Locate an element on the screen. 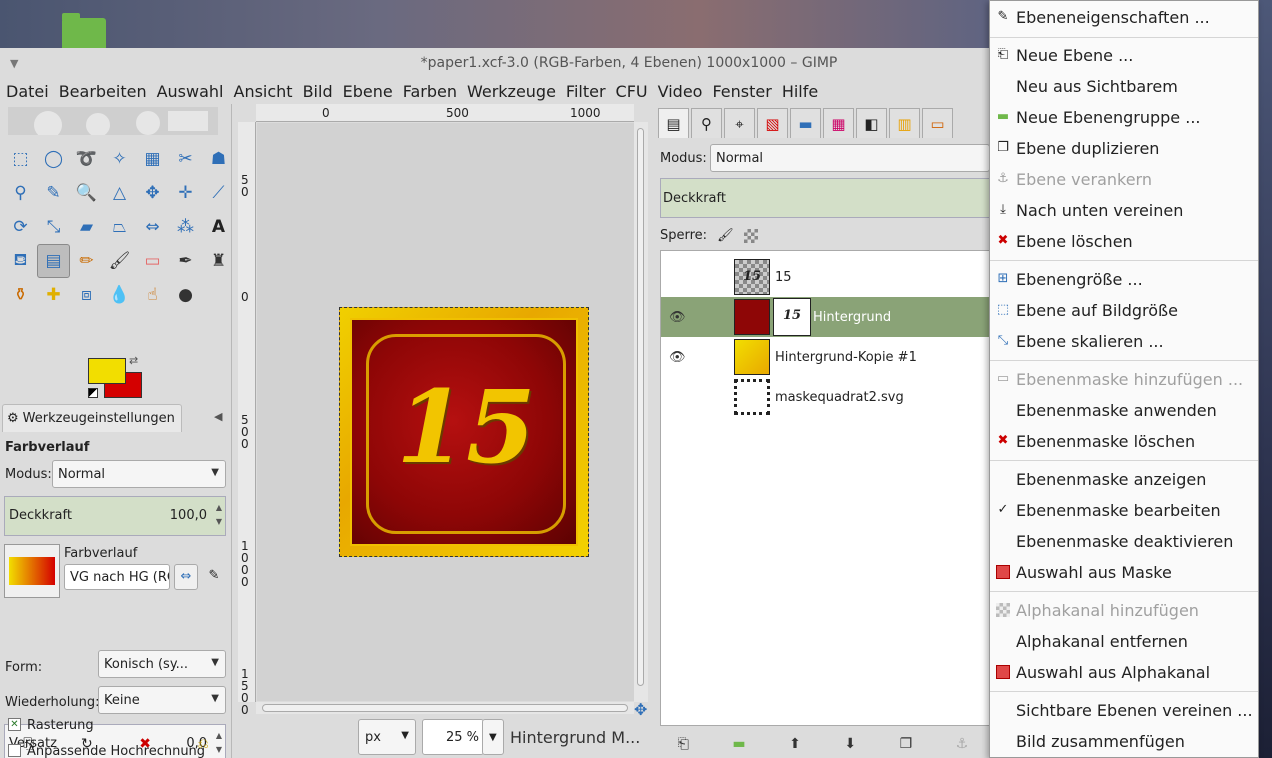 The image size is (1272, 758). foreground-color-swatch is located at coordinates (107, 371).